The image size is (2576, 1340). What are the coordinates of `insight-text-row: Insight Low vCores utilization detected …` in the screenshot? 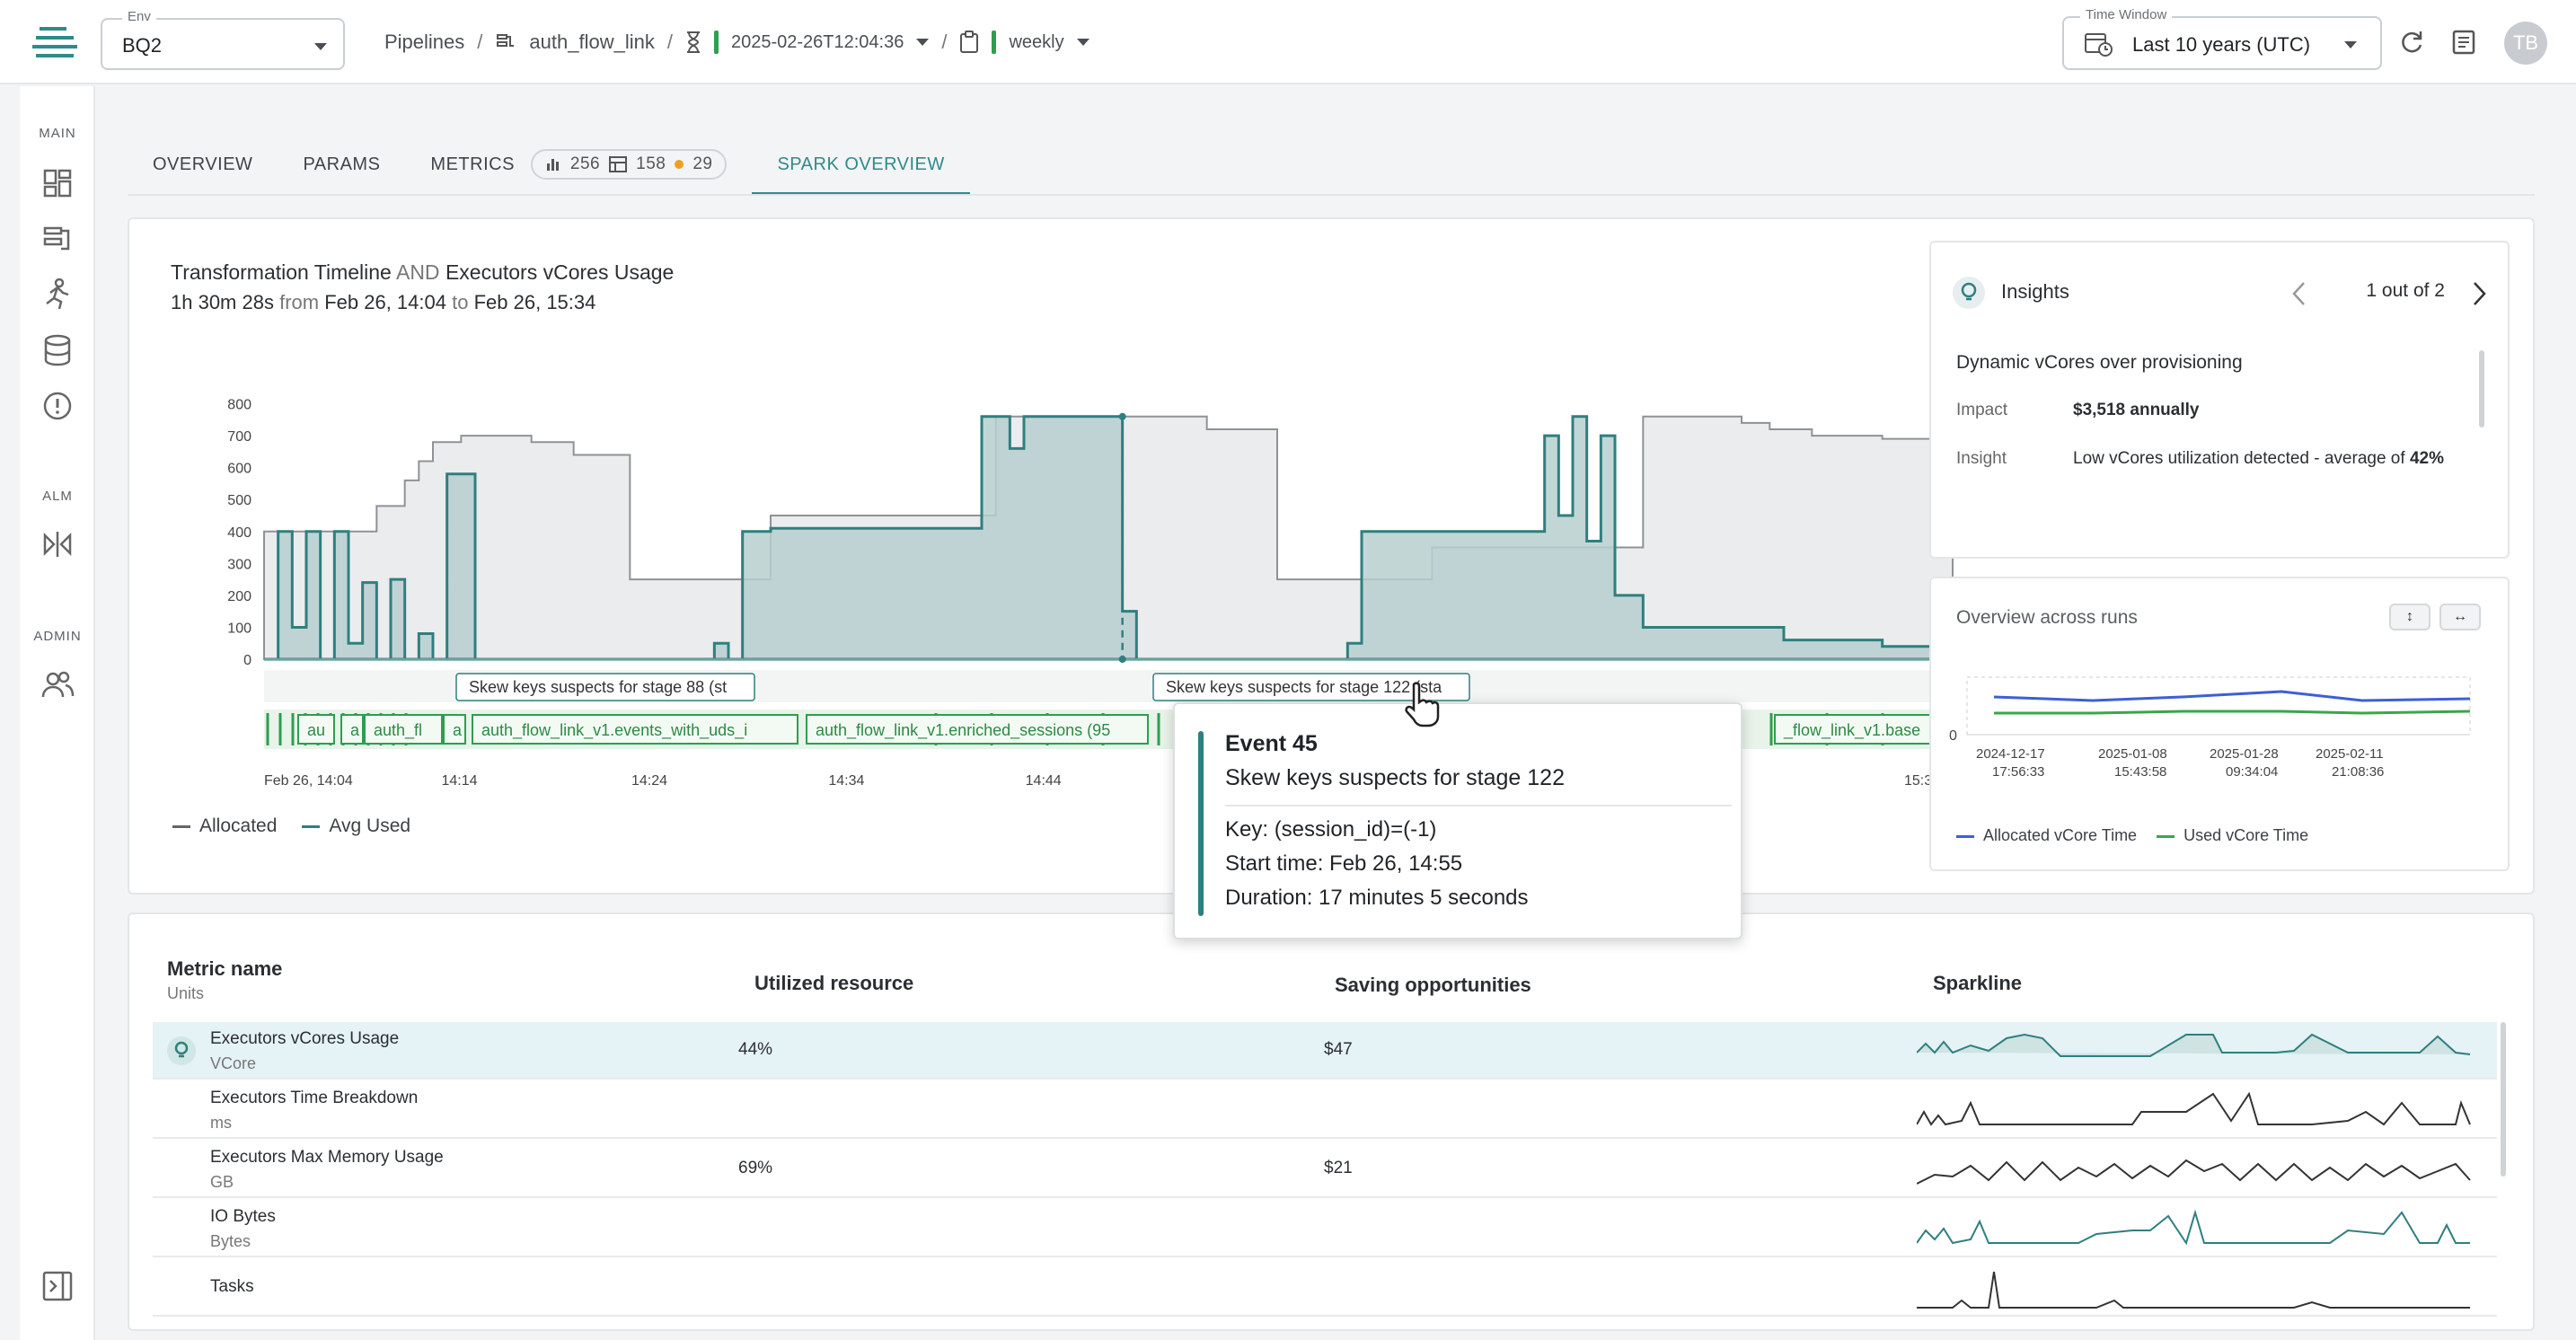 It's located at (2200, 459).